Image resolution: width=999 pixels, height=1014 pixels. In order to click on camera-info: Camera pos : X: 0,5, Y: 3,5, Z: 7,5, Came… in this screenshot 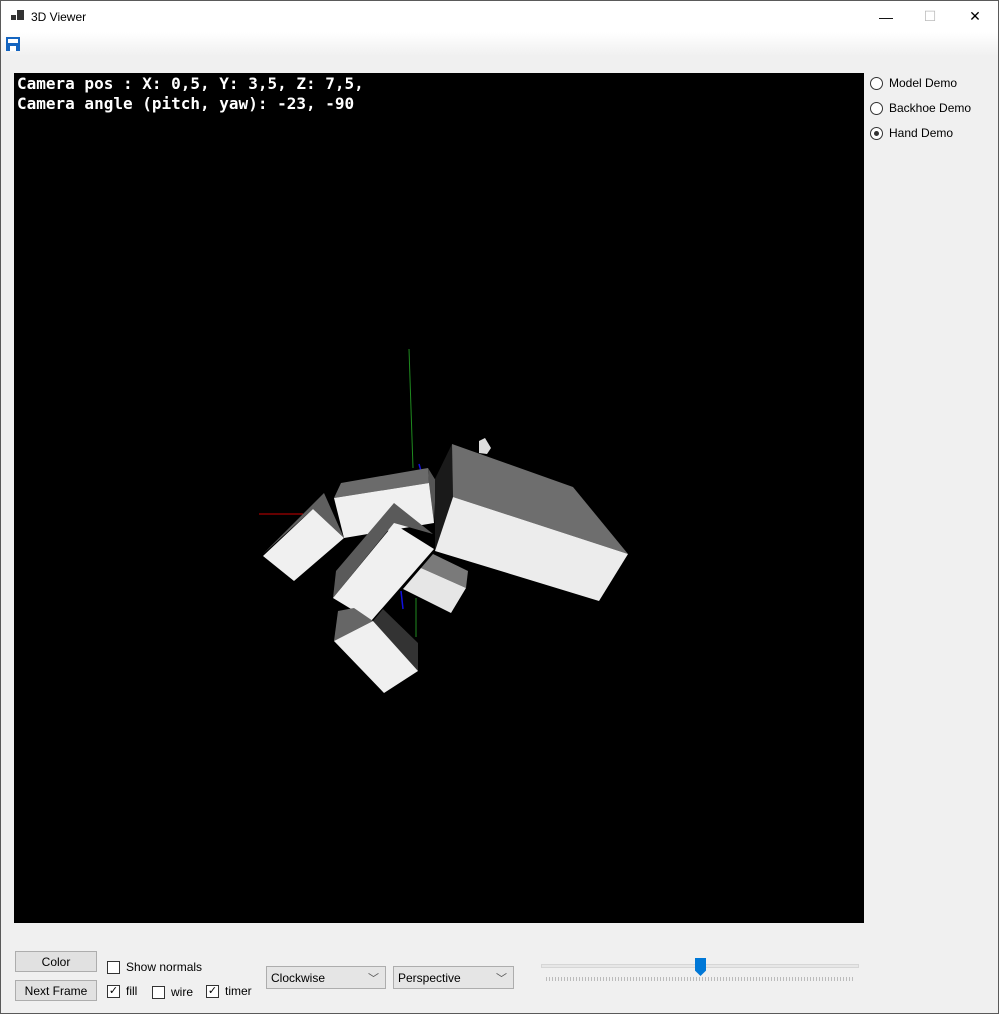, I will do `click(190, 94)`.